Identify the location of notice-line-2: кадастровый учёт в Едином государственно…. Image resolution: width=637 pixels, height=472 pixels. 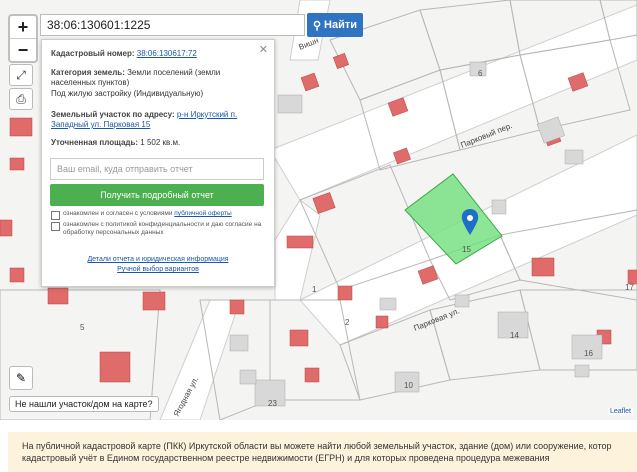
(286, 458).